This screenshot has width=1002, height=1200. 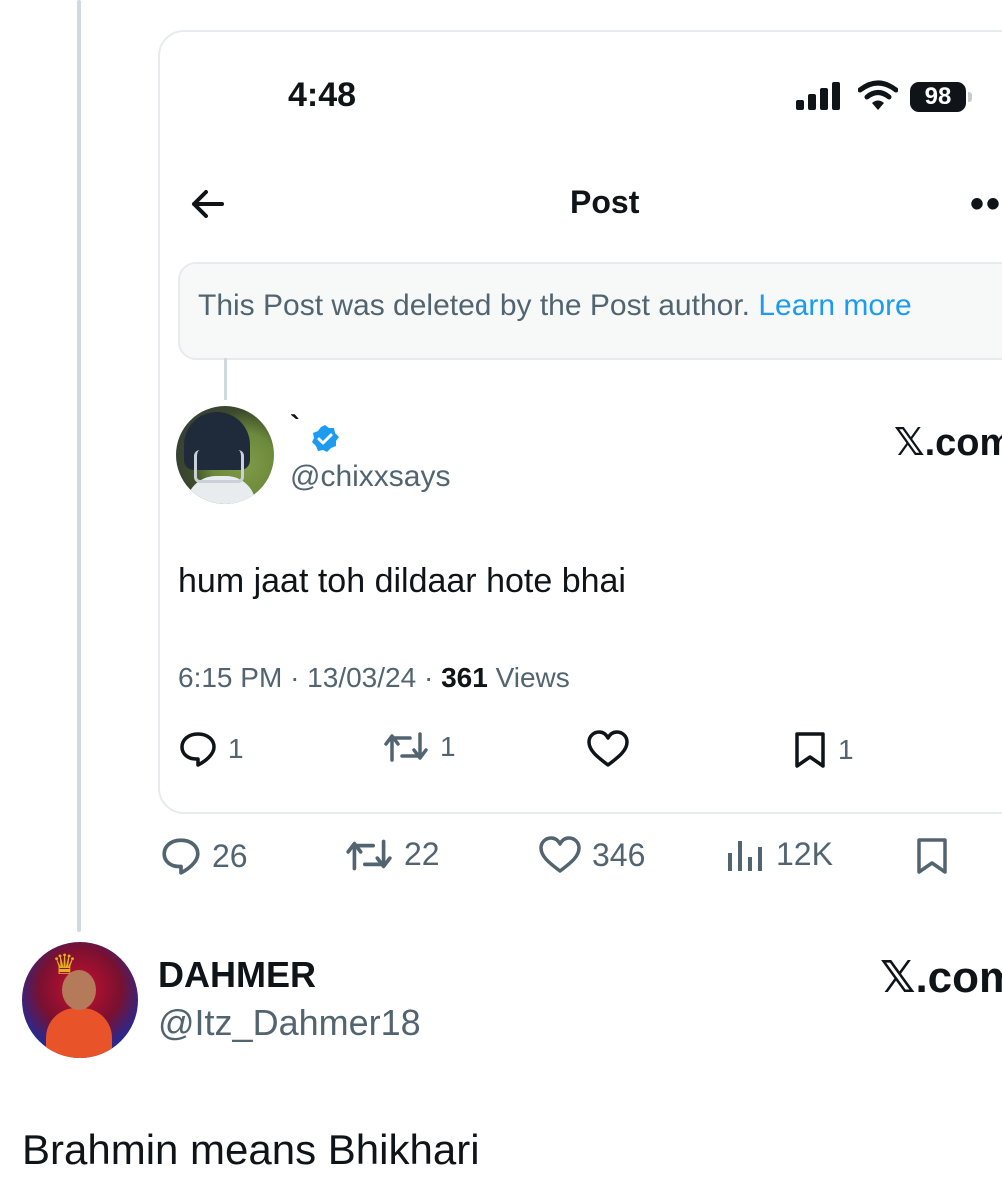 What do you see at coordinates (938, 97) in the screenshot?
I see `battery-indicator: 98` at bounding box center [938, 97].